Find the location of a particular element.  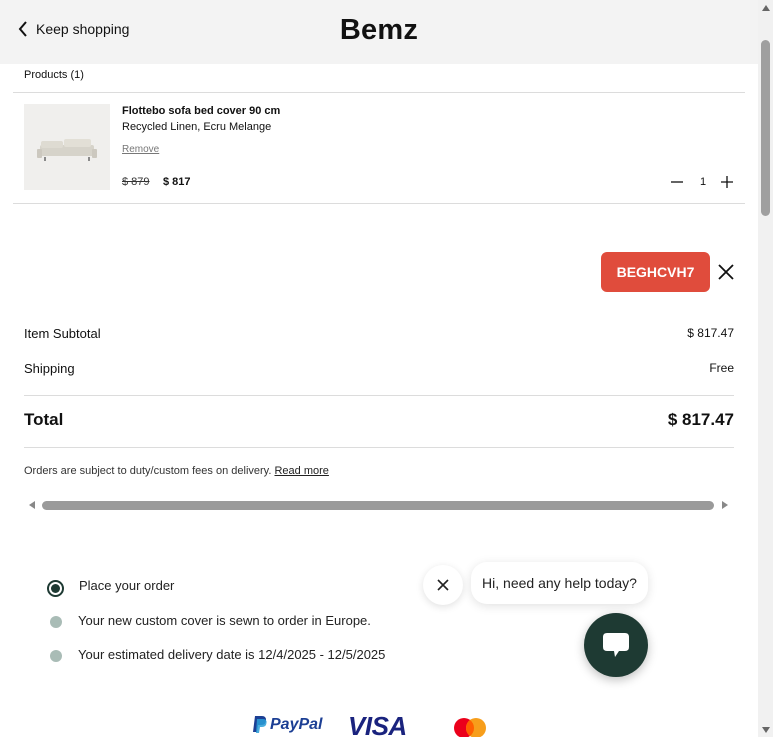

scroll-down-arrow is located at coordinates (765, 729).